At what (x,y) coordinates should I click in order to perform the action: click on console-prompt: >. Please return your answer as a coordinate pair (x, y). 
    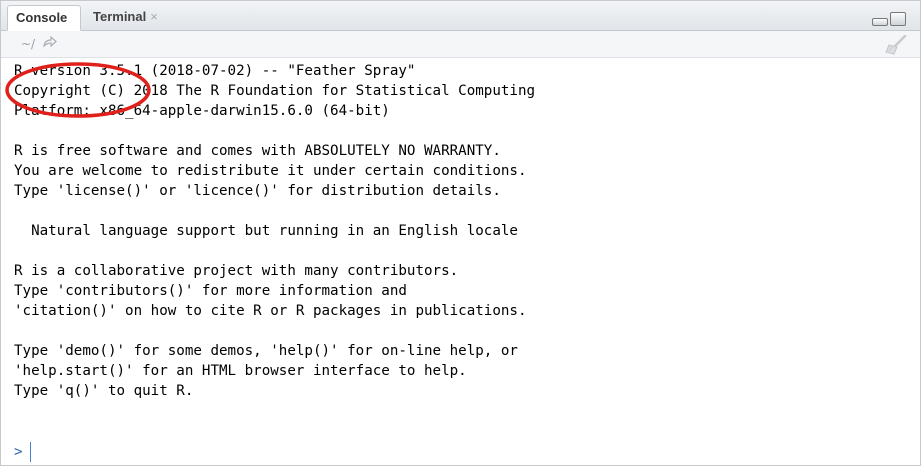
    Looking at the image, I should click on (18, 452).